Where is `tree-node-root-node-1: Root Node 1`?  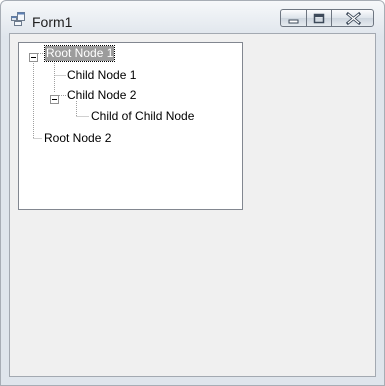
tree-node-root-node-1: Root Node 1 is located at coordinates (79, 53).